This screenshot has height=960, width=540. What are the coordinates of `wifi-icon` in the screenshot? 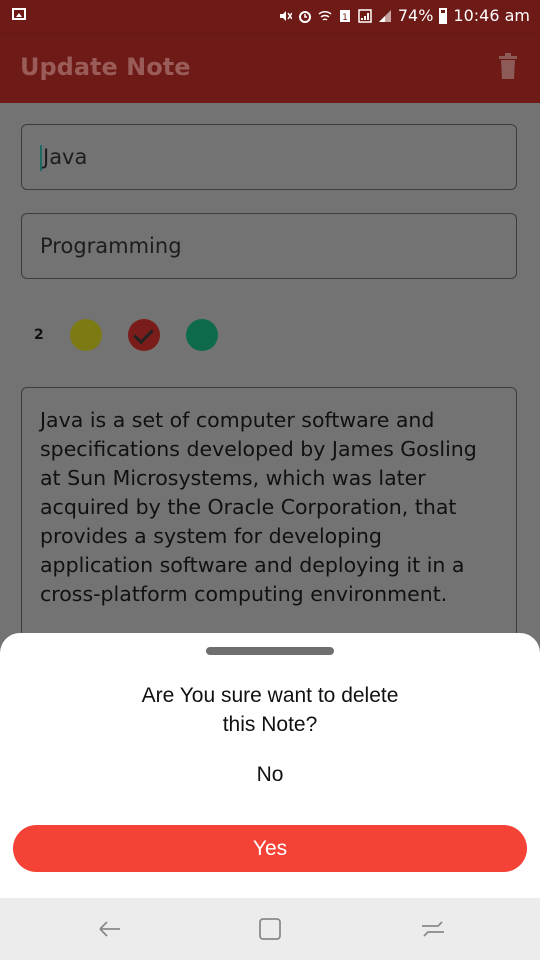 It's located at (325, 15).